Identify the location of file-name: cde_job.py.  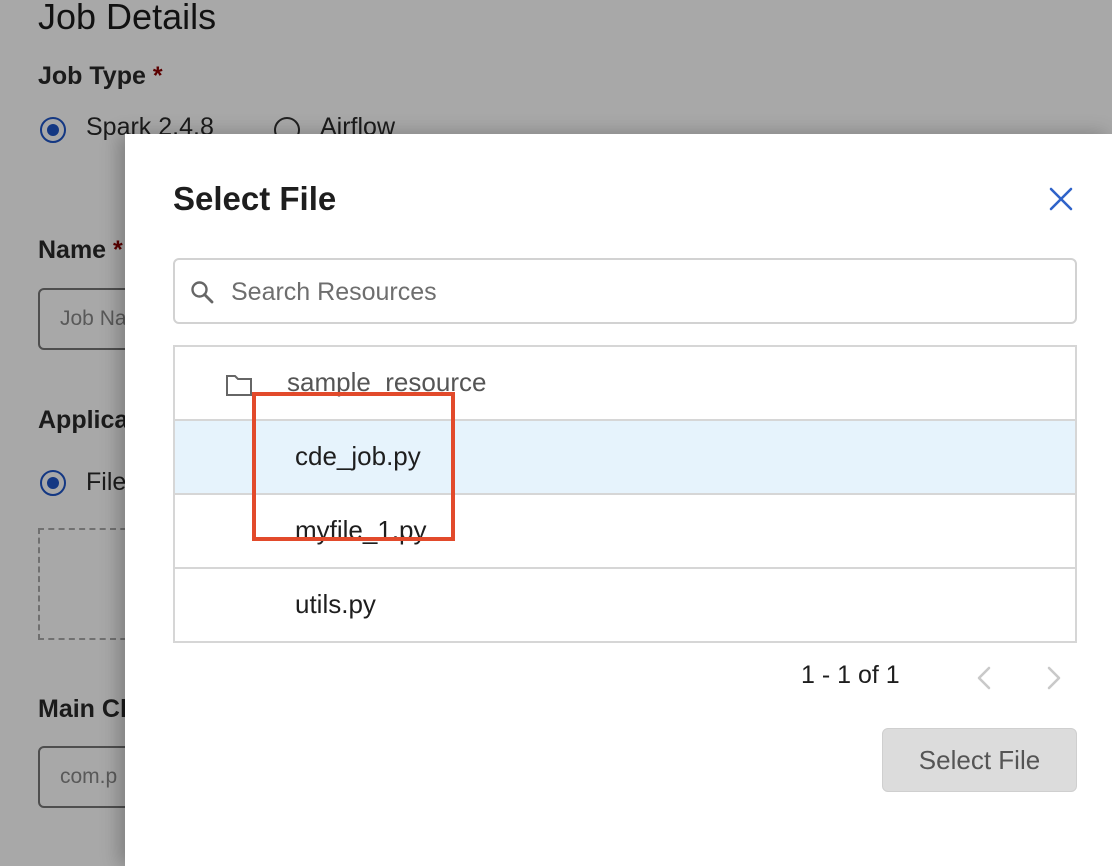
(358, 456).